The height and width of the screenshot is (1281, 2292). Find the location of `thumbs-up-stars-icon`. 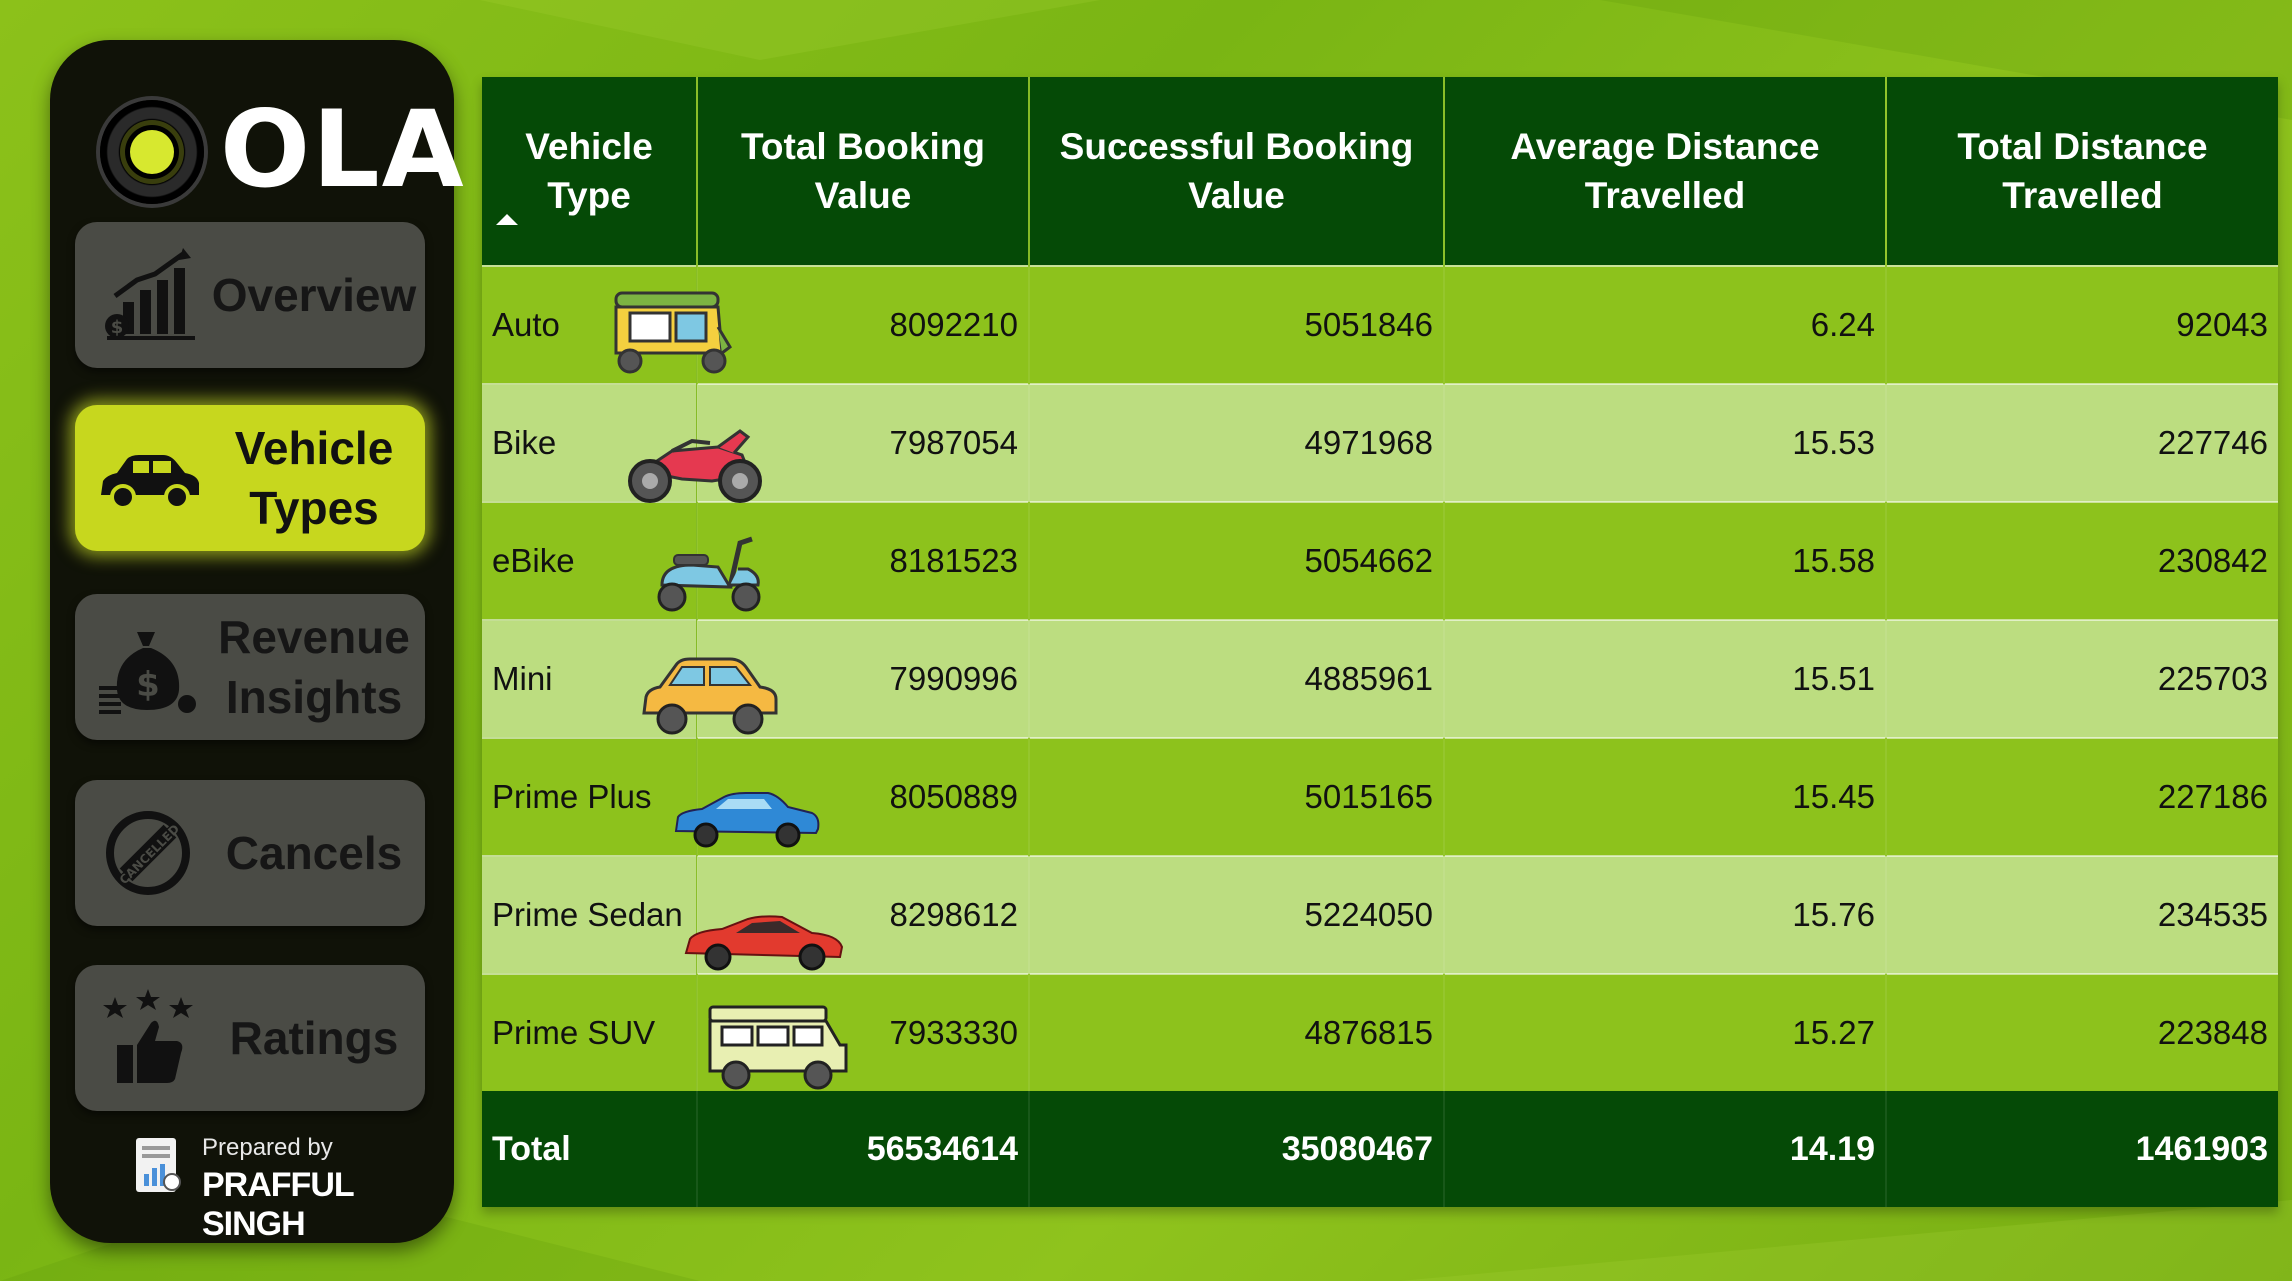

thumbs-up-stars-icon is located at coordinates (148, 1036).